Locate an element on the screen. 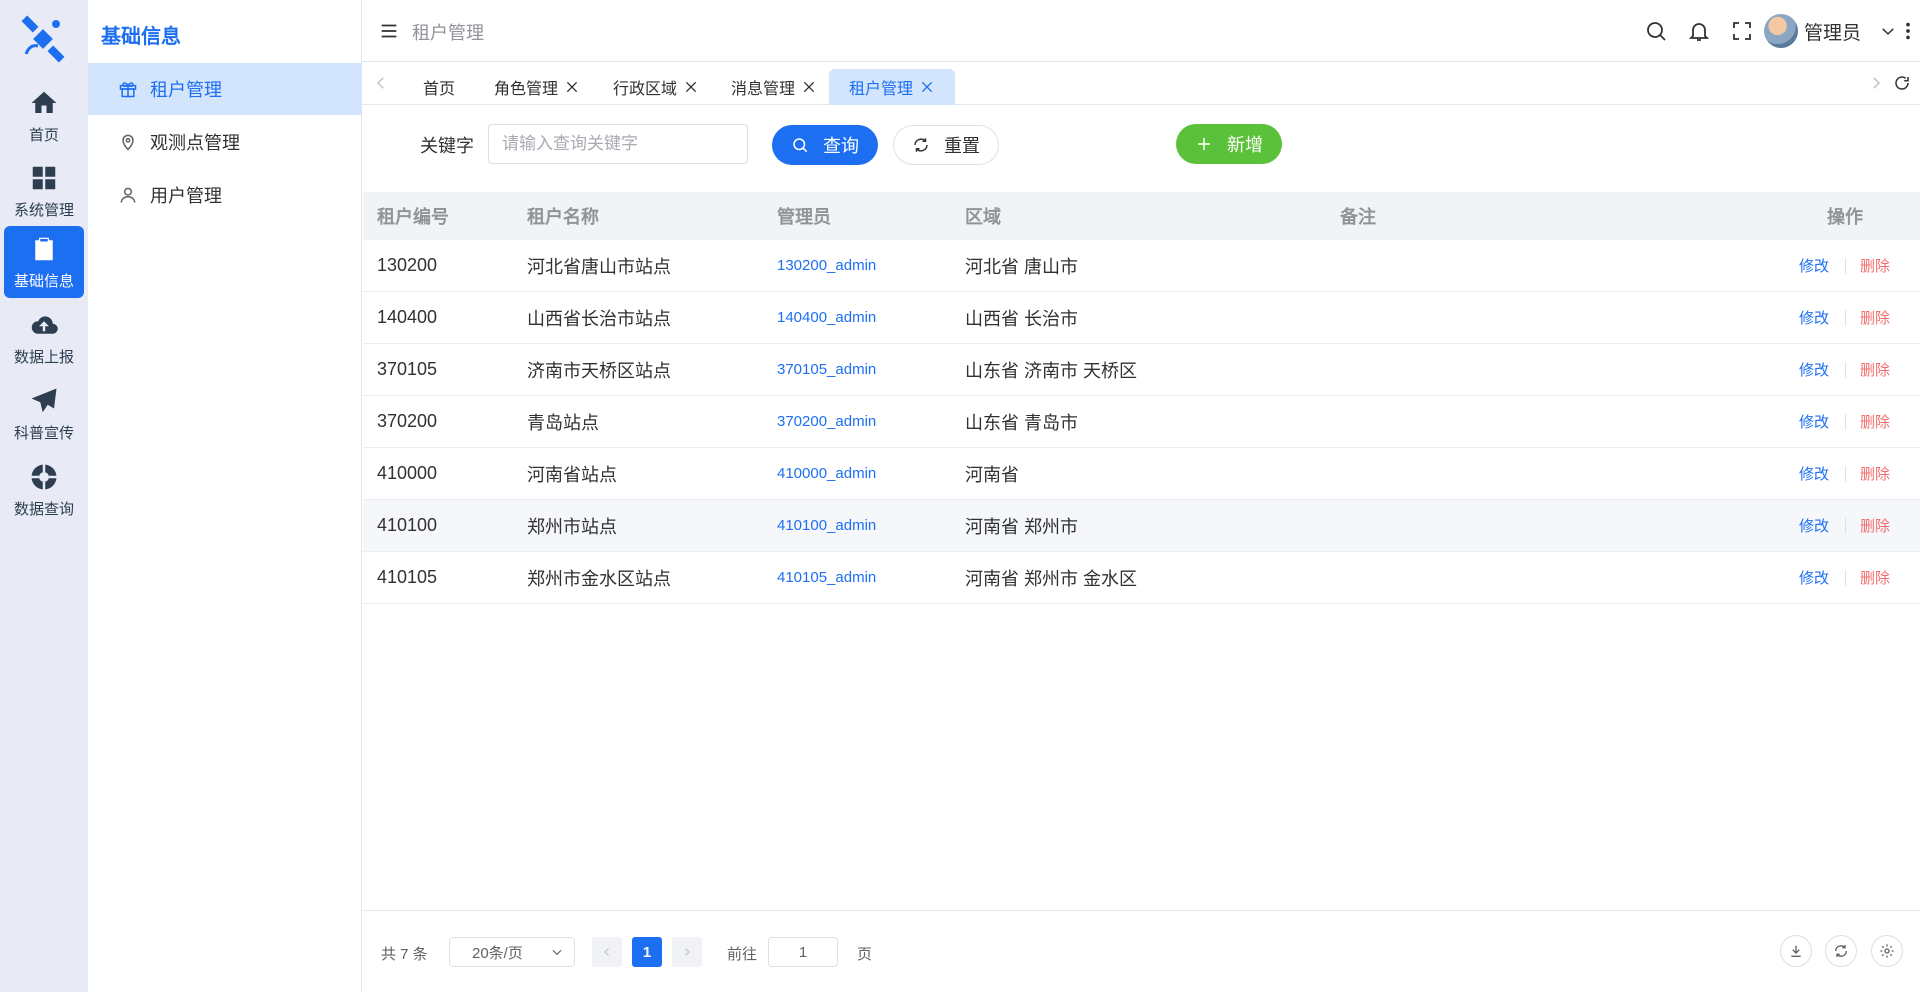  tab-message: 消息管理 is located at coordinates (774, 87).